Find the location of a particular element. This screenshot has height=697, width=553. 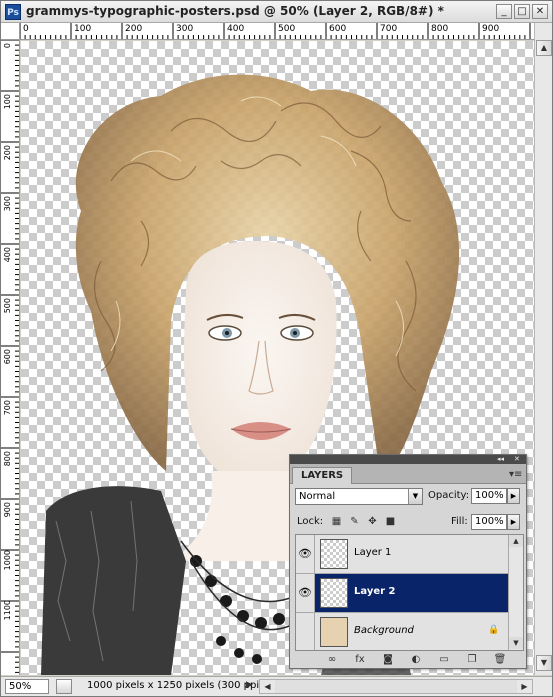

panel-menu-icon: ▾≡ is located at coordinates (515, 474).